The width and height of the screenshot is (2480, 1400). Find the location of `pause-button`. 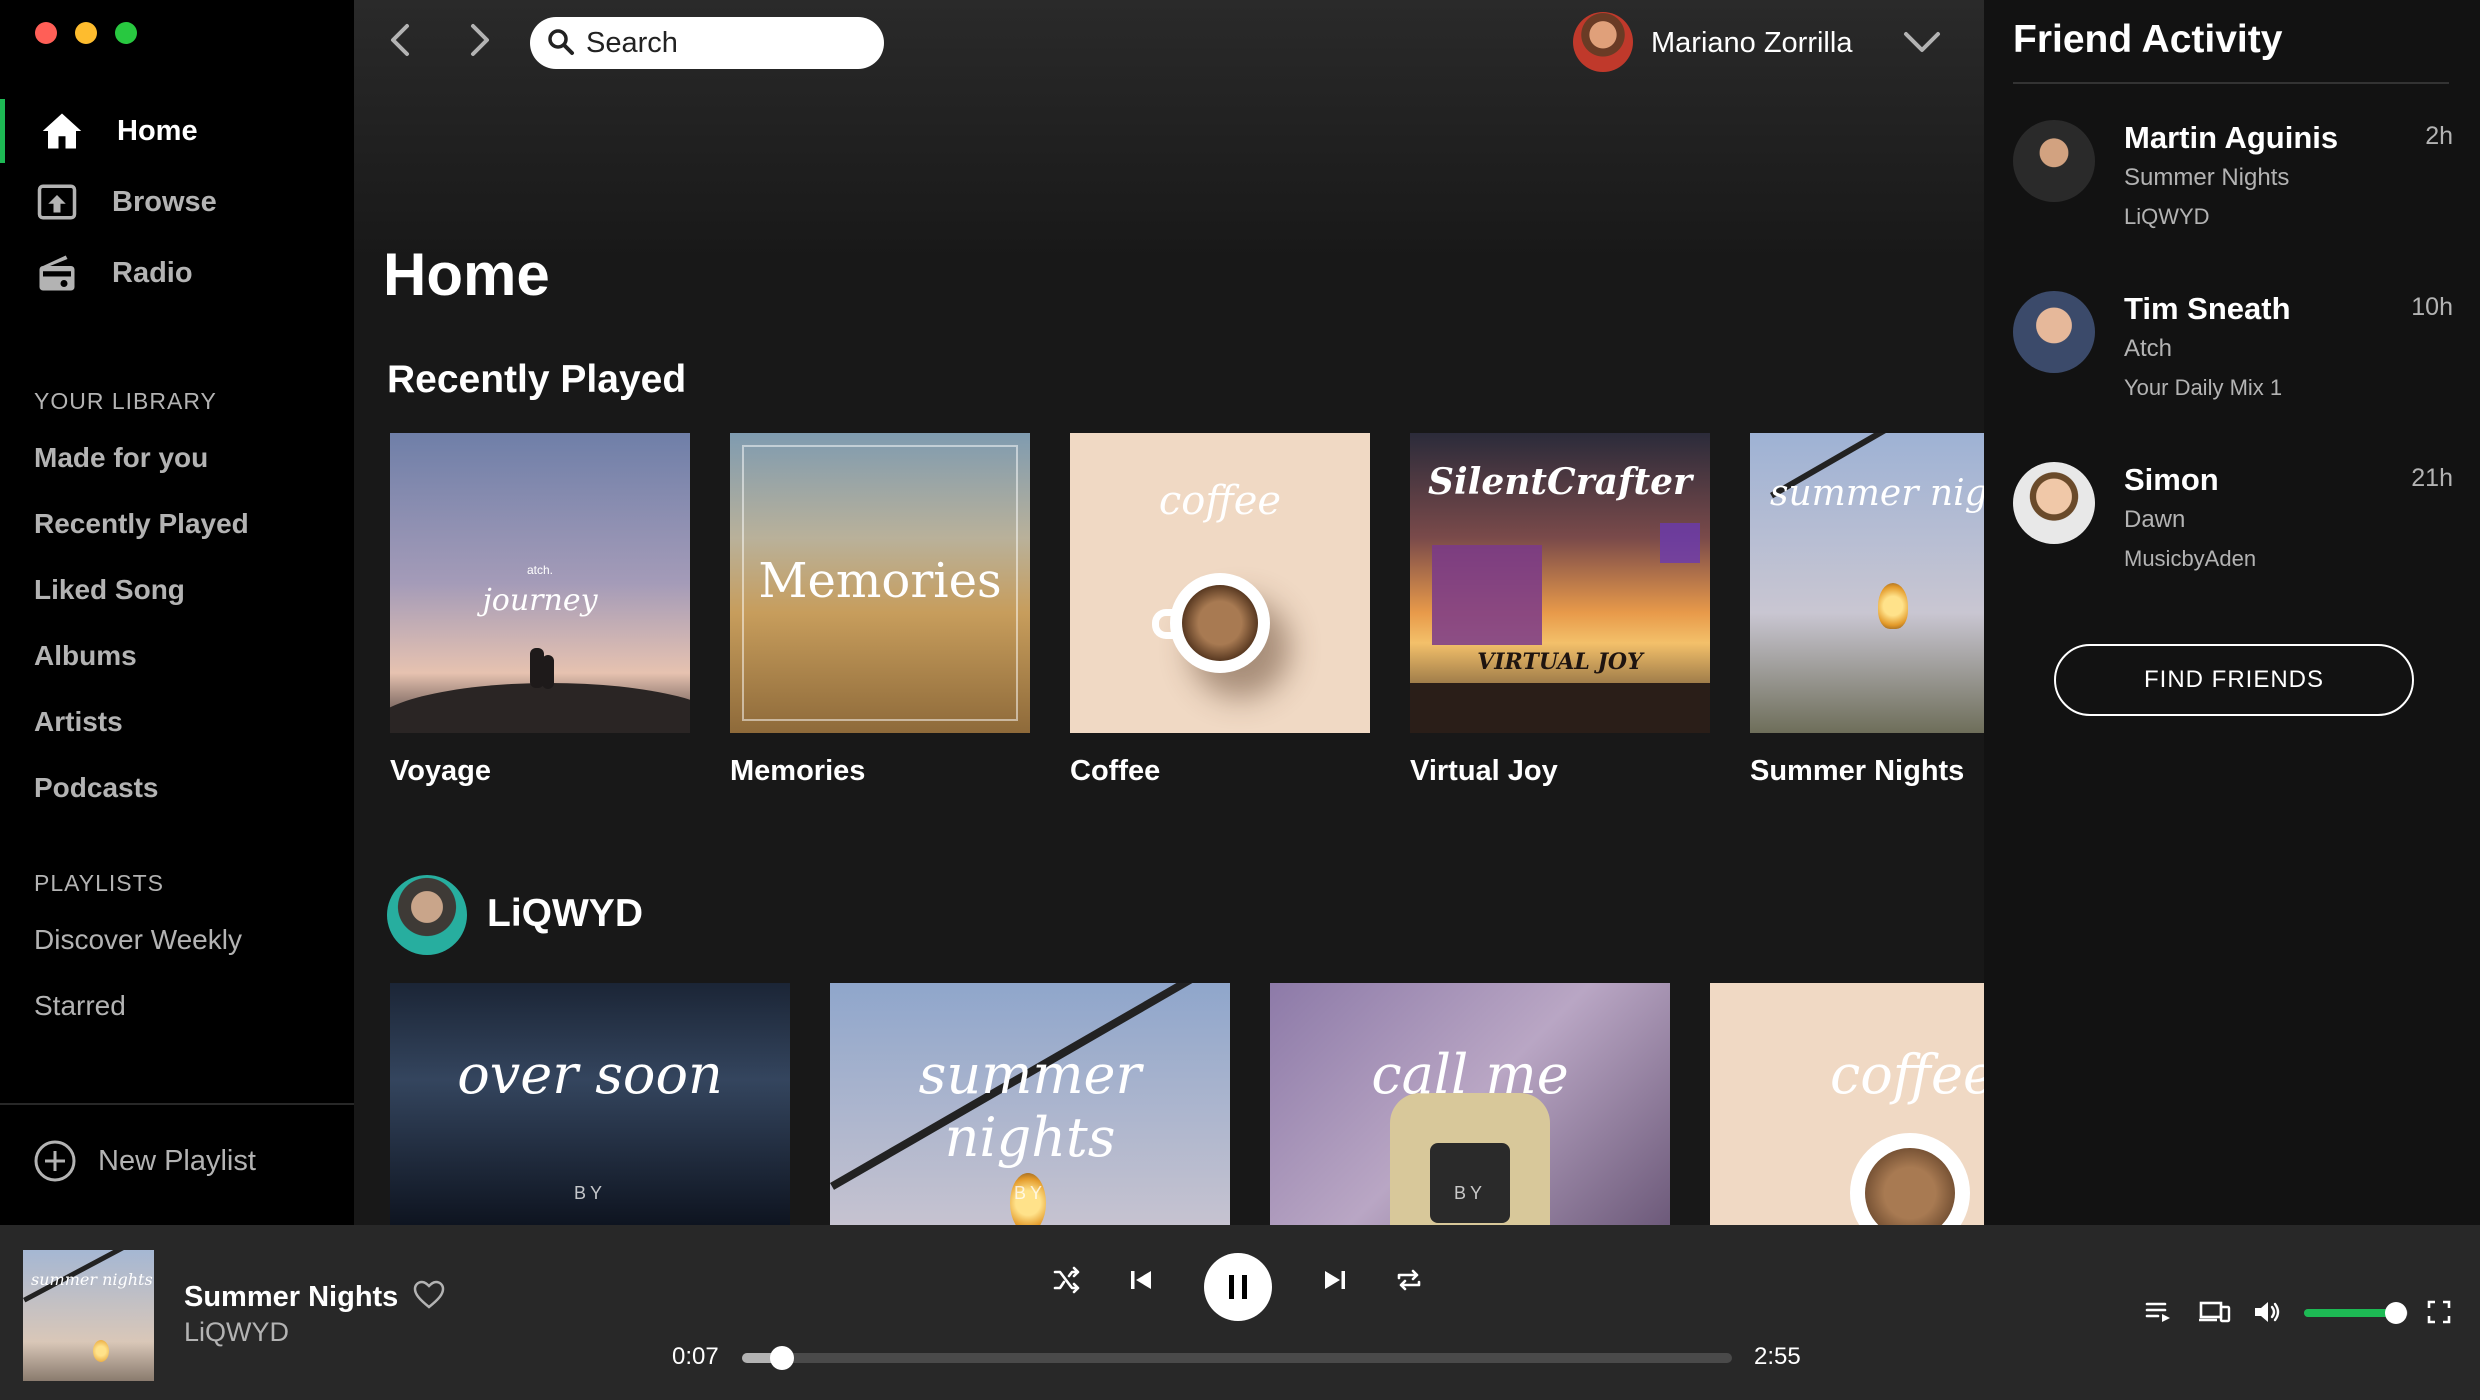

pause-button is located at coordinates (1238, 1287).